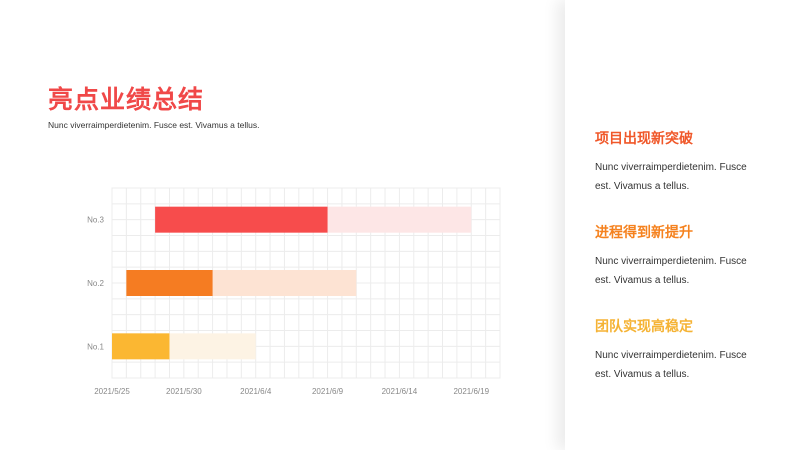  I want to click on bar-remaining-no3, so click(399, 219).